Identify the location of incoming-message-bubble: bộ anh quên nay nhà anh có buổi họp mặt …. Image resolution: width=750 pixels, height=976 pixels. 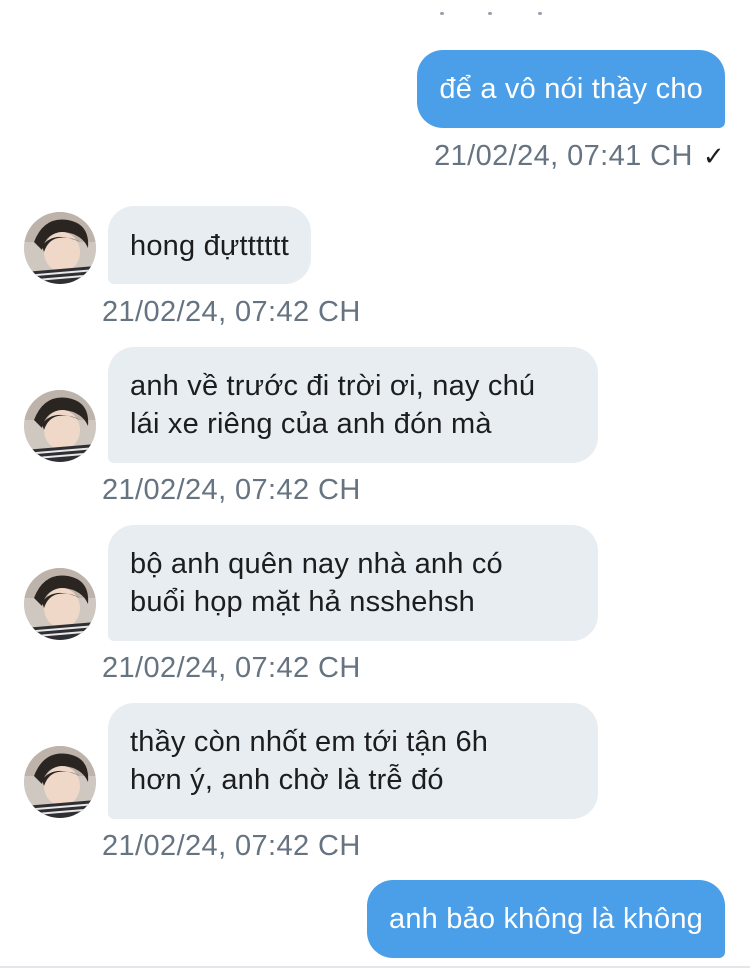
(353, 583).